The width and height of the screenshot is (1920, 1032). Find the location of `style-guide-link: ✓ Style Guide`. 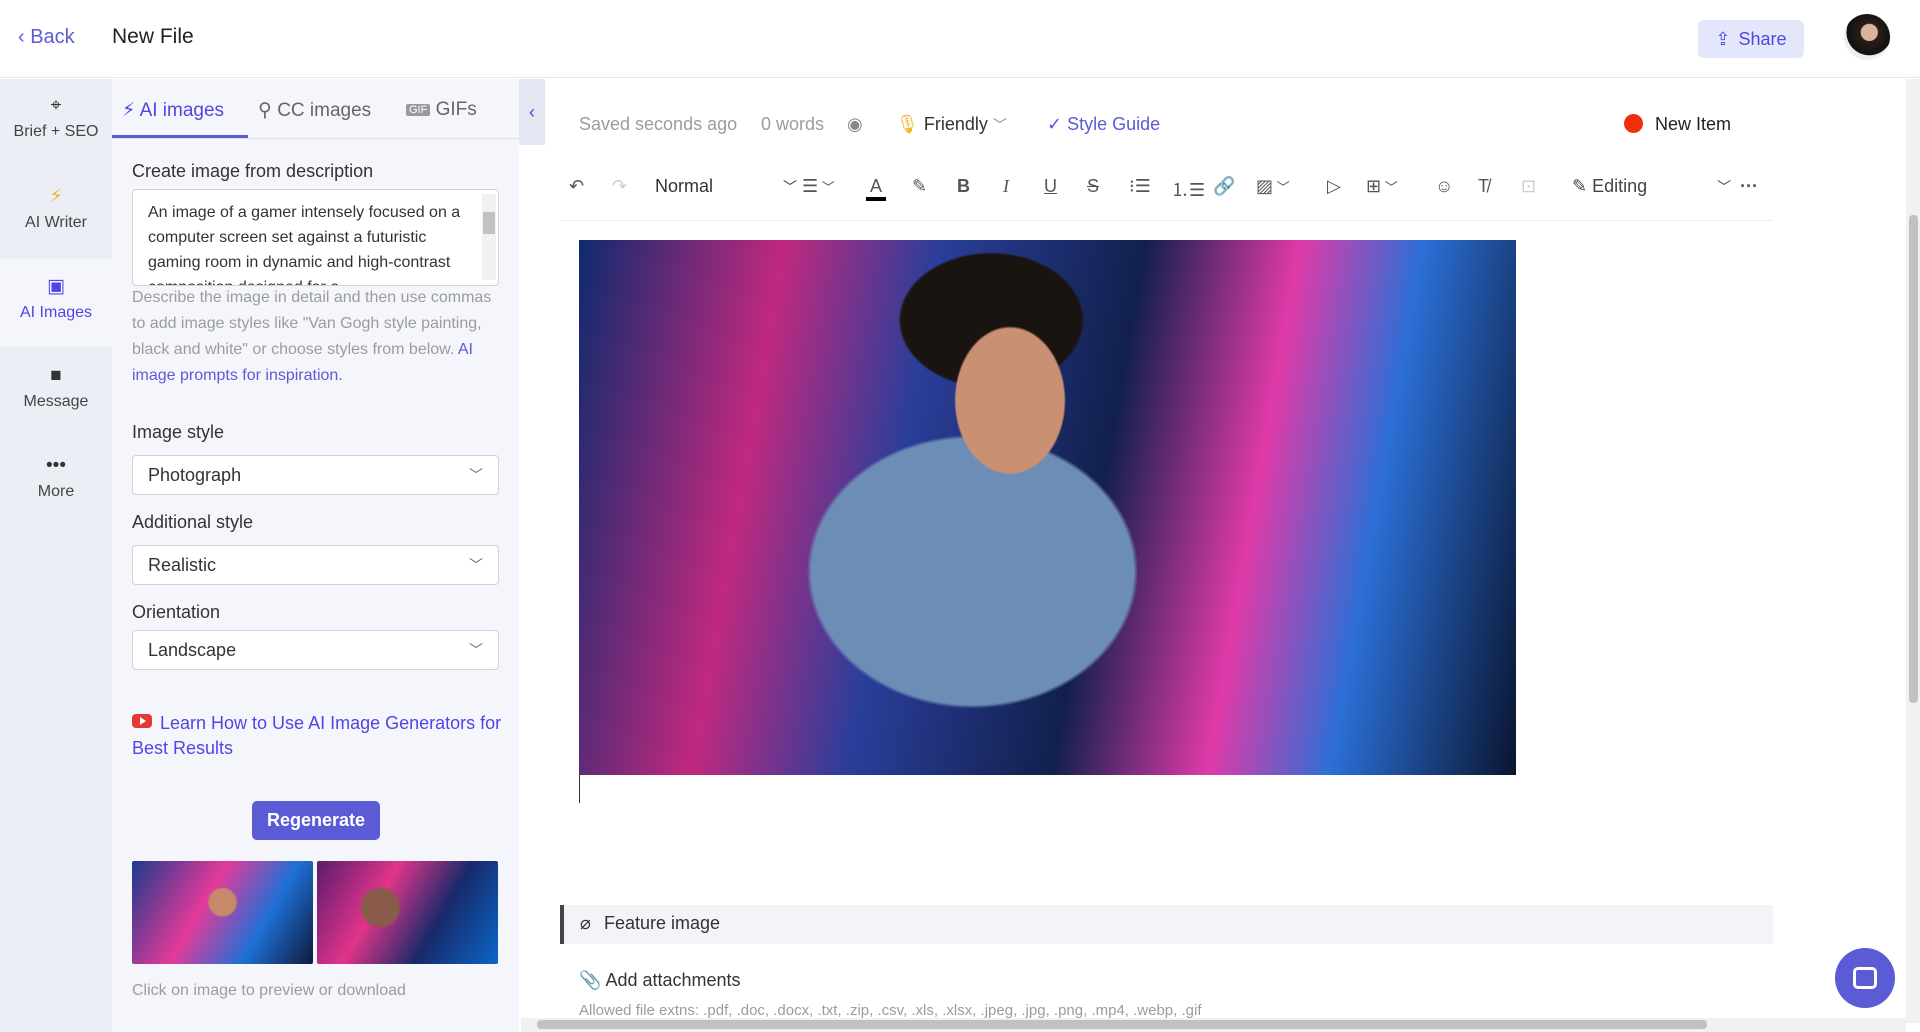

style-guide-link: ✓ Style Guide is located at coordinates (1103, 124).